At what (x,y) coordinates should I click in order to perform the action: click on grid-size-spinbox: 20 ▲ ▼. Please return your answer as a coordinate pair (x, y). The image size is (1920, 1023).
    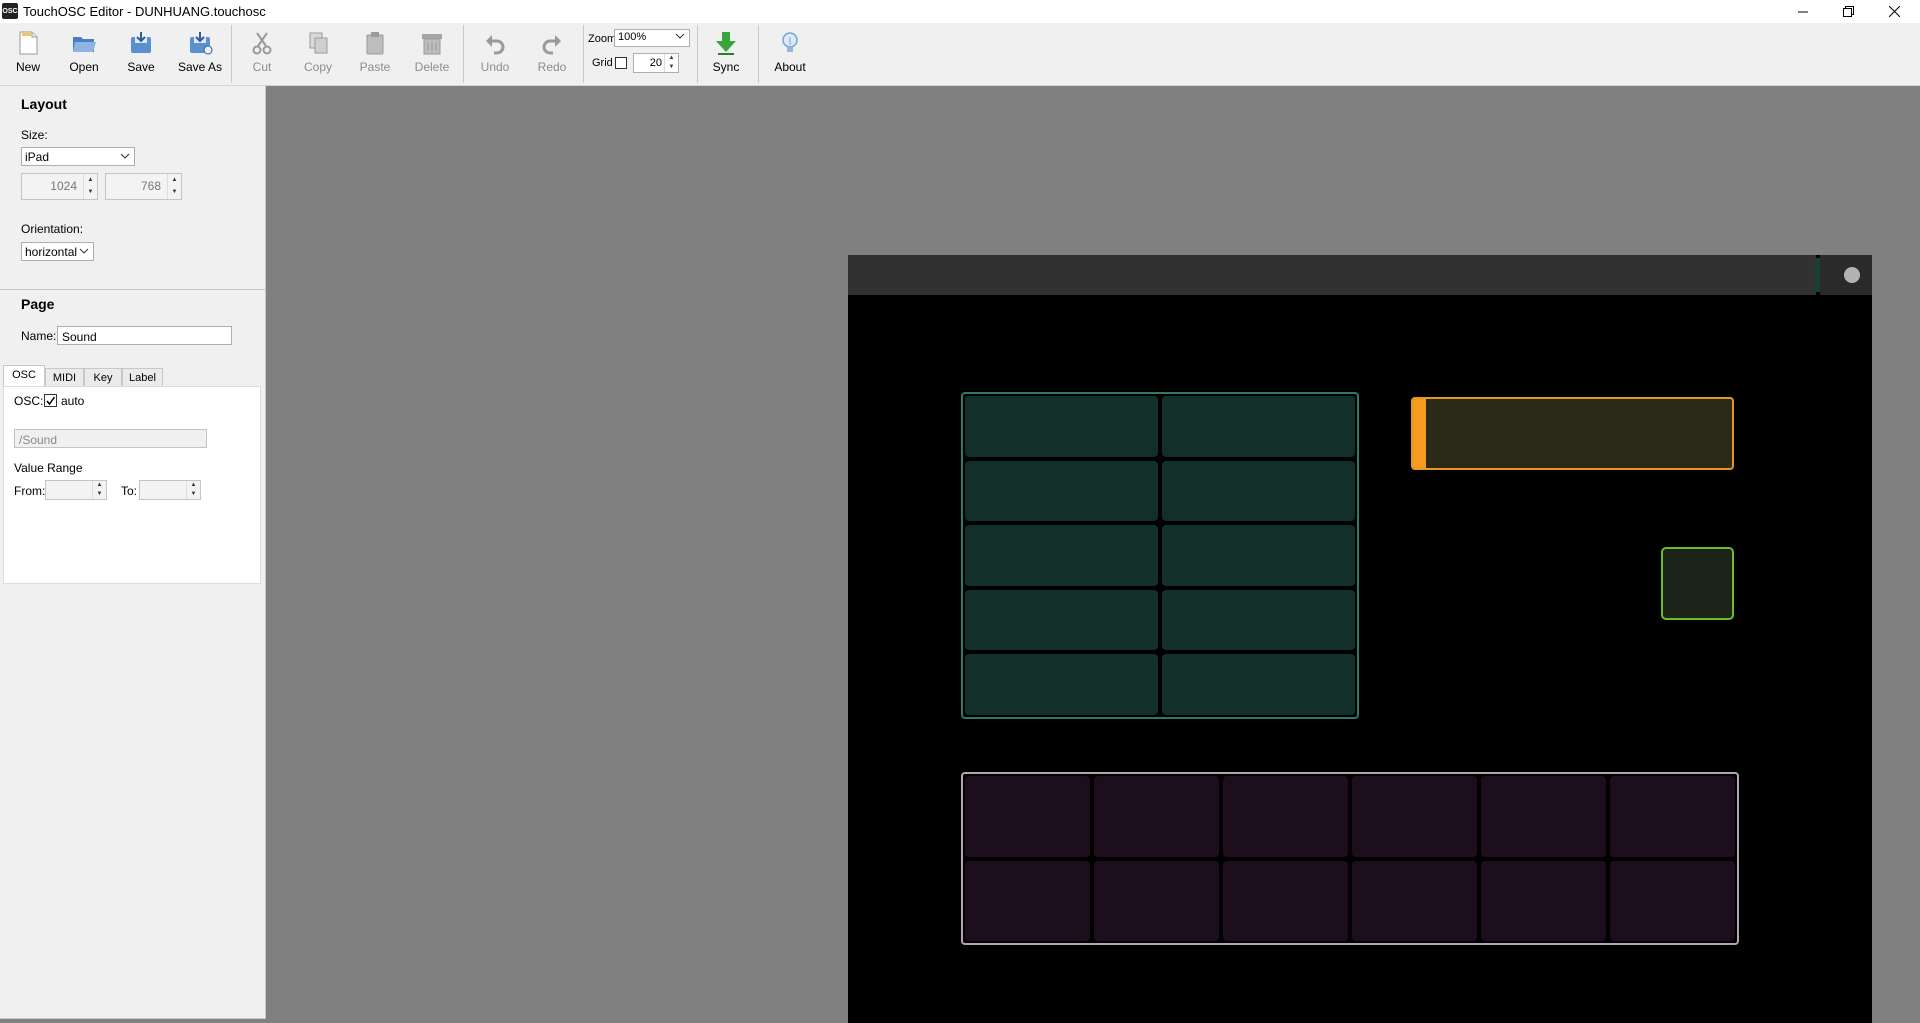
    Looking at the image, I should click on (656, 63).